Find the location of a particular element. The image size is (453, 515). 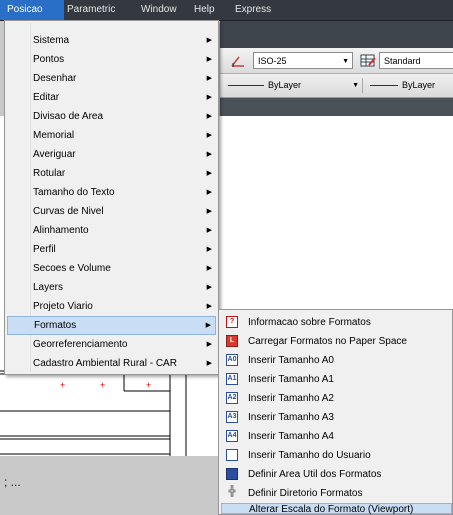

ribbon-area is located at coordinates (336, 34).